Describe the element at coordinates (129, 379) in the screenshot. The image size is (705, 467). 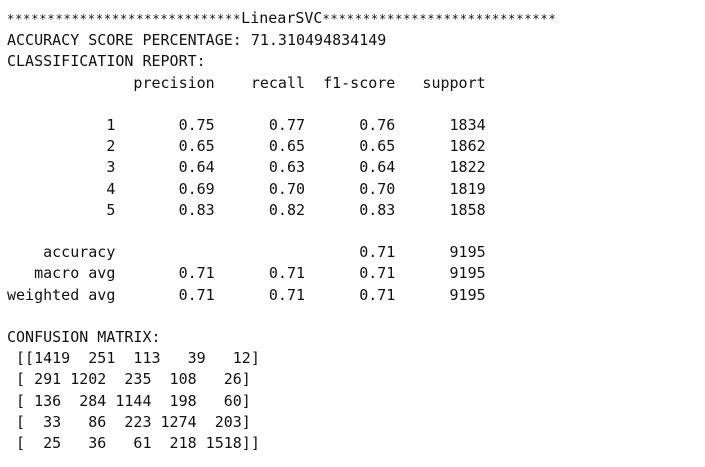
I see `confusion-matrix-row: [ 291 1202 235 108 26]` at that location.